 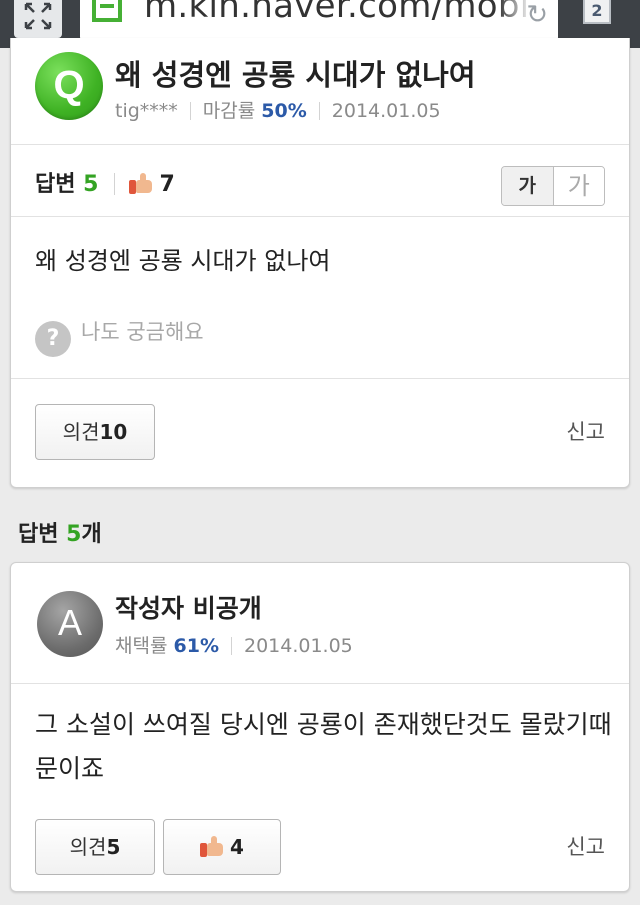 What do you see at coordinates (183, 261) in the screenshot?
I see `question-body: 왜 성경엔 공룡 시대가 없나여` at bounding box center [183, 261].